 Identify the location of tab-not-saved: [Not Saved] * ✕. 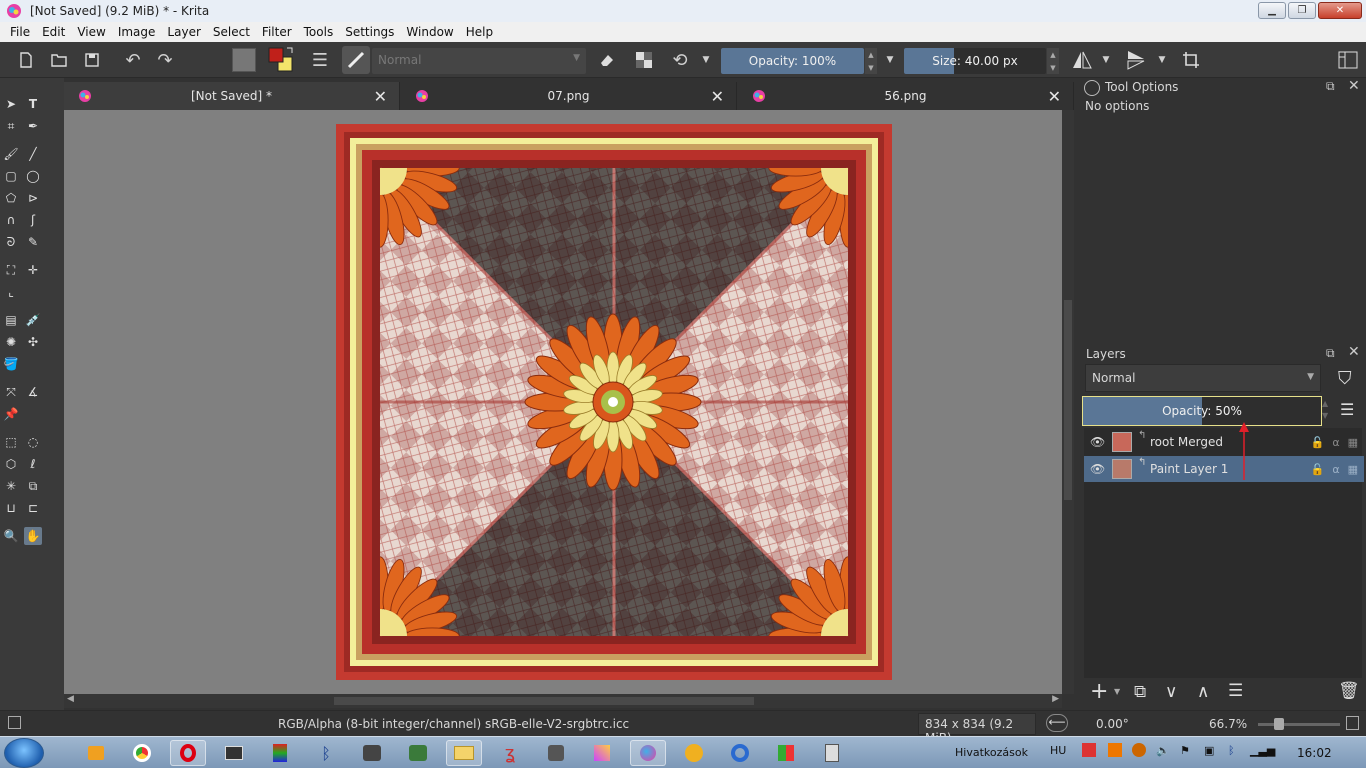
(232, 96).